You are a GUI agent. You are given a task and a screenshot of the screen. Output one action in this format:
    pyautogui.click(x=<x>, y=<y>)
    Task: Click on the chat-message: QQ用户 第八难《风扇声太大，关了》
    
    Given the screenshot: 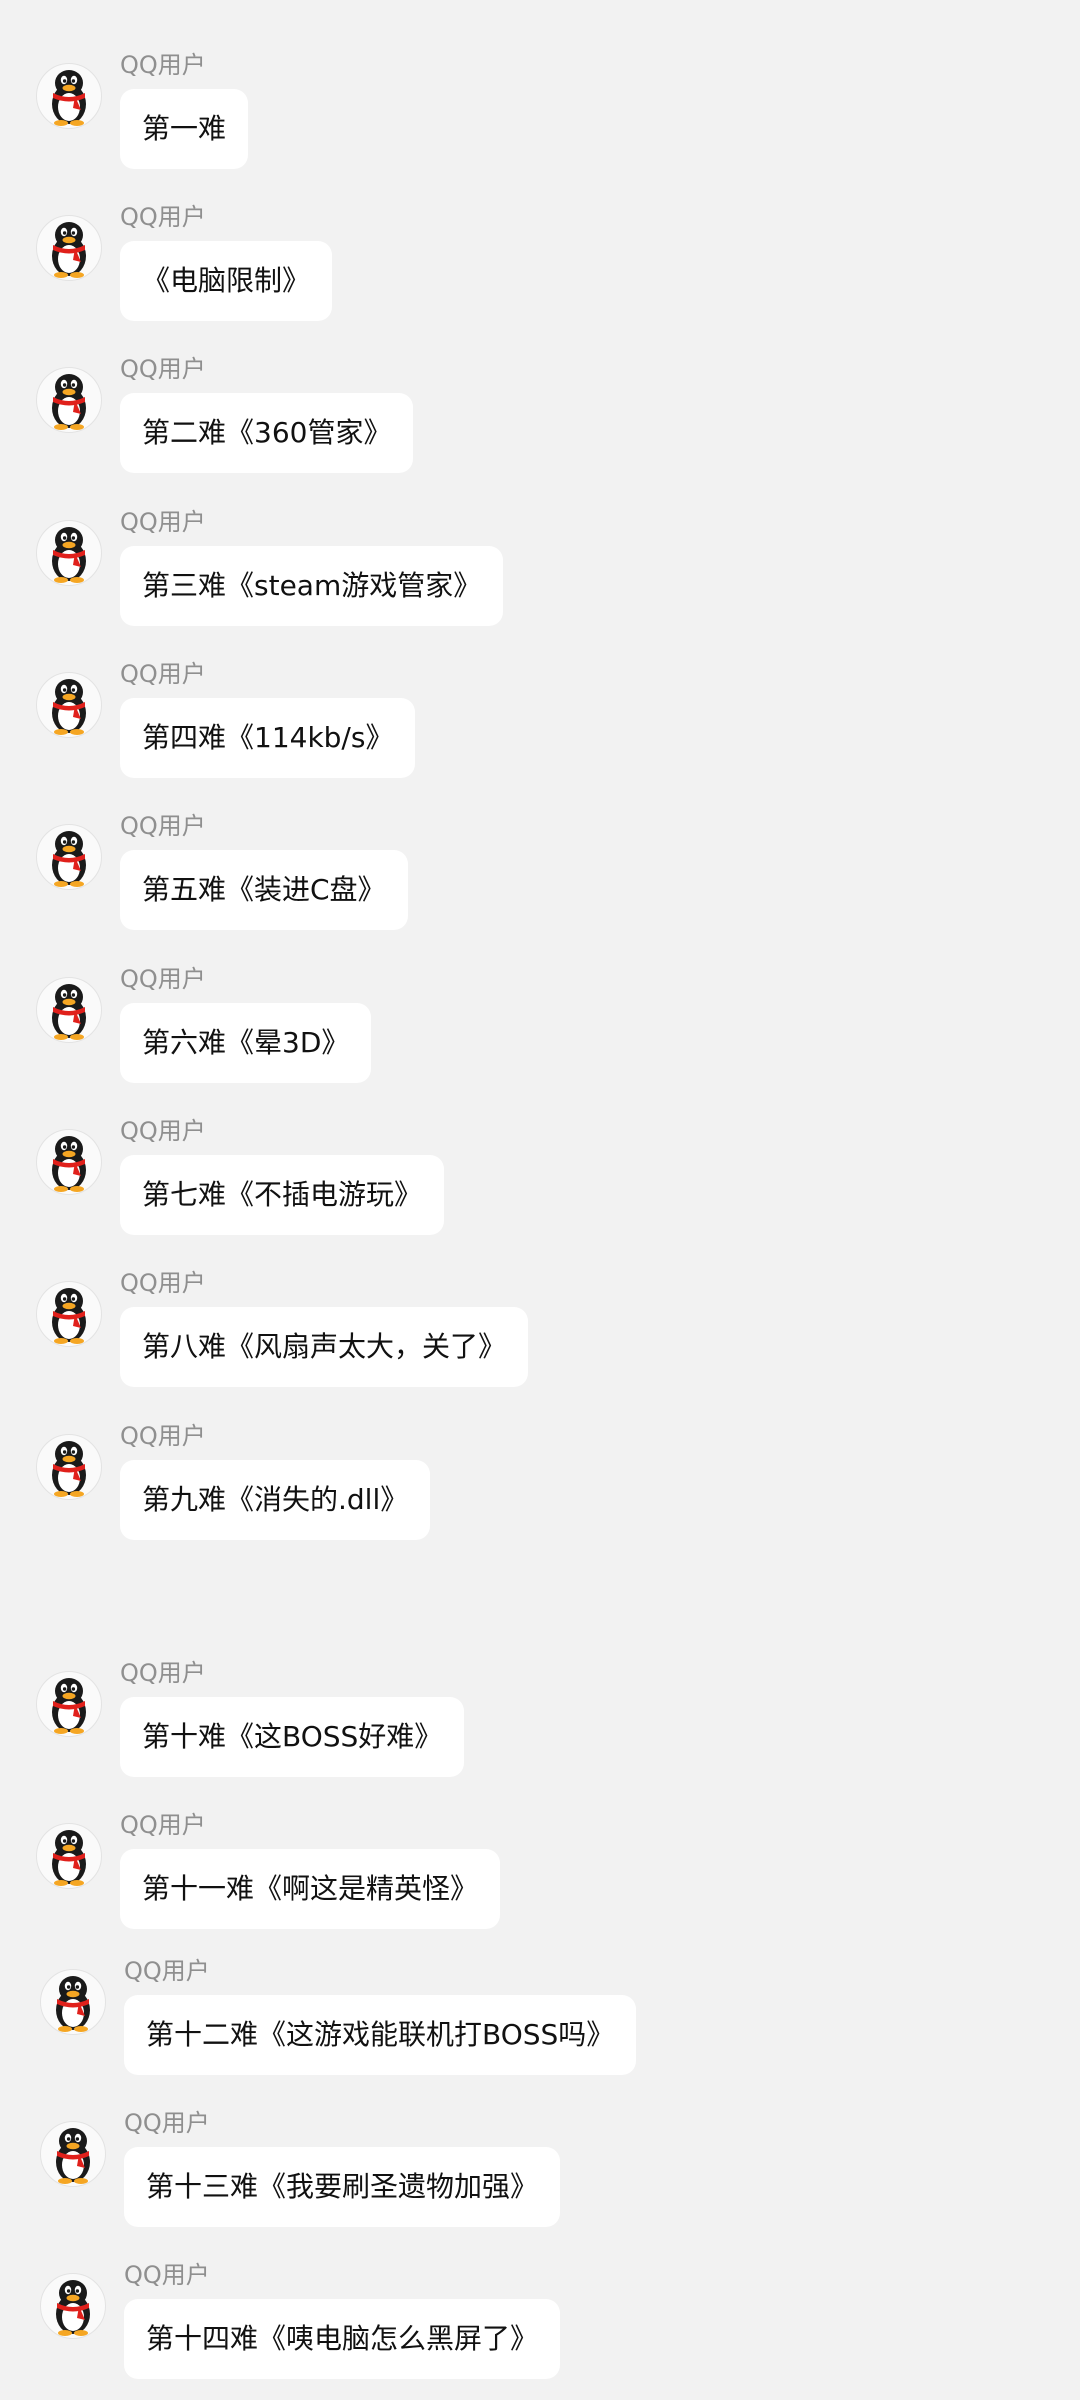 What is the action you would take?
    pyautogui.click(x=540, y=1333)
    